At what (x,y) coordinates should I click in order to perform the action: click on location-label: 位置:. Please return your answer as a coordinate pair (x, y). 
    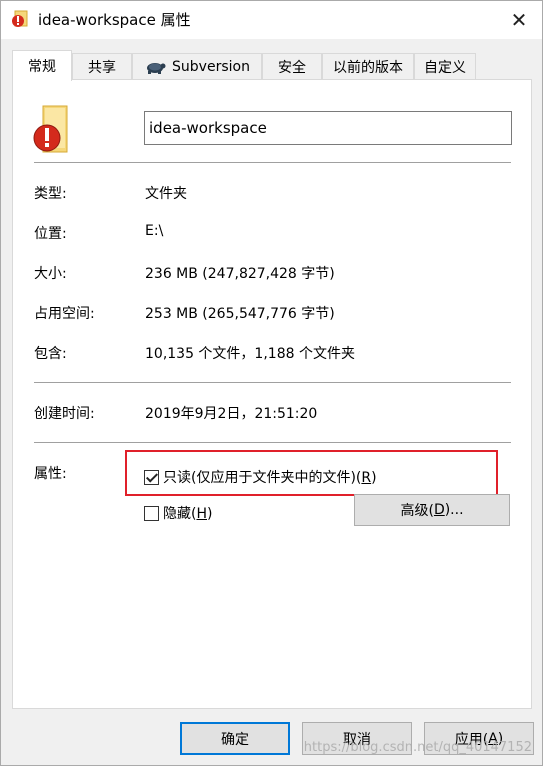
    Looking at the image, I should click on (50, 234).